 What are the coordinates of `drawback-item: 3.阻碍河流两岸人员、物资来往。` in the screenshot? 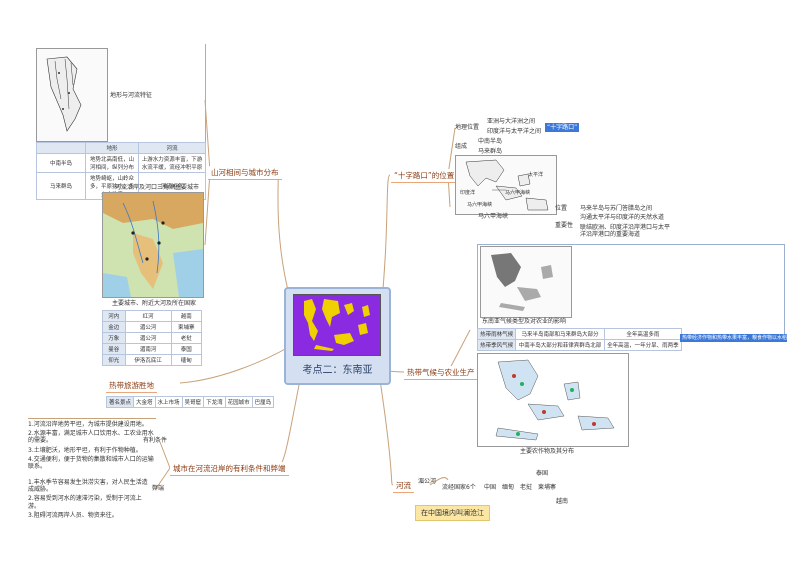 It's located at (73, 515).